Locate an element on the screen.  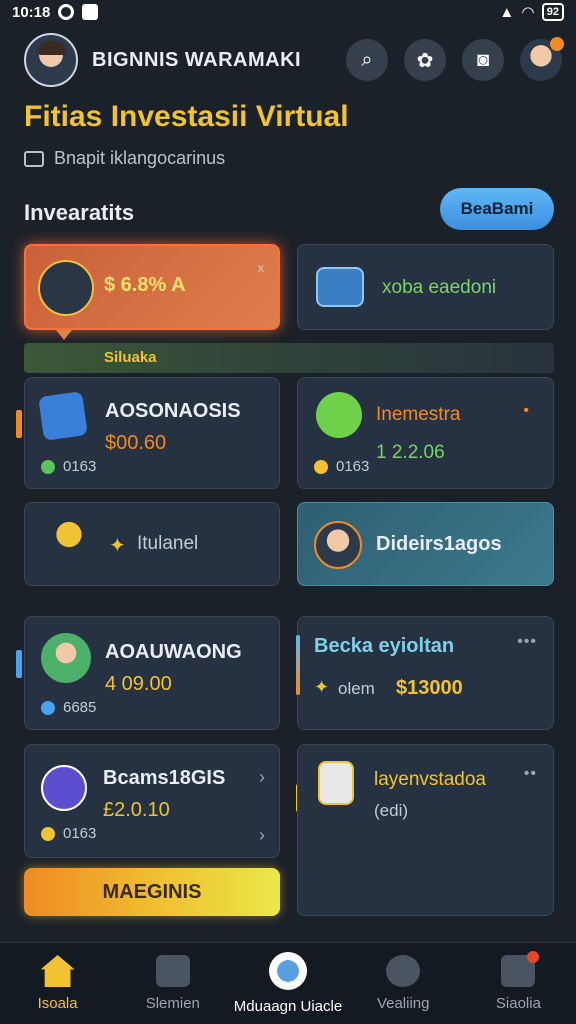
settings-button: ✿ is located at coordinates (425, 60).